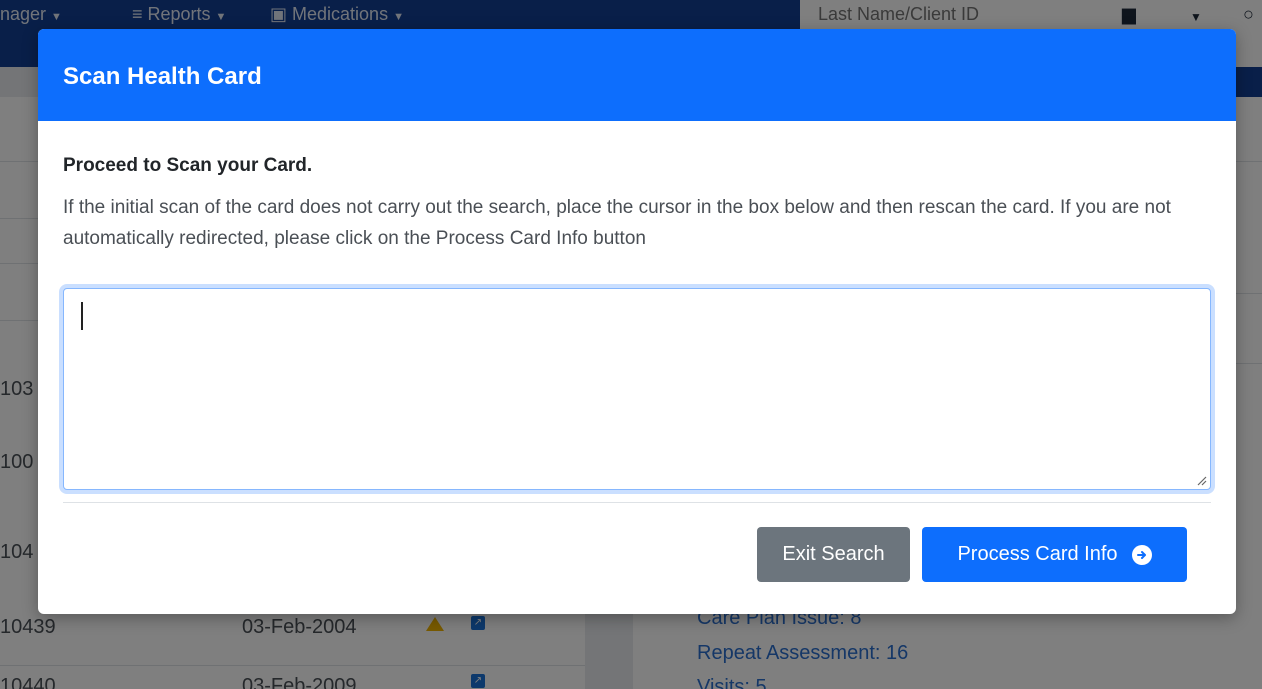 The image size is (1262, 689). Describe the element at coordinates (1141, 554) in the screenshot. I see `arrow-right-circle-icon` at that location.